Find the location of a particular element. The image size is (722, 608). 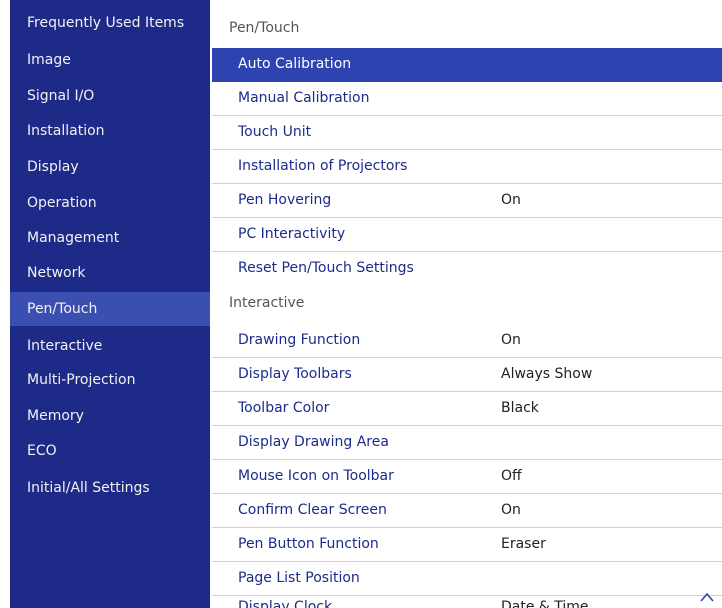

menu-row-value: Always Show is located at coordinates (547, 374).